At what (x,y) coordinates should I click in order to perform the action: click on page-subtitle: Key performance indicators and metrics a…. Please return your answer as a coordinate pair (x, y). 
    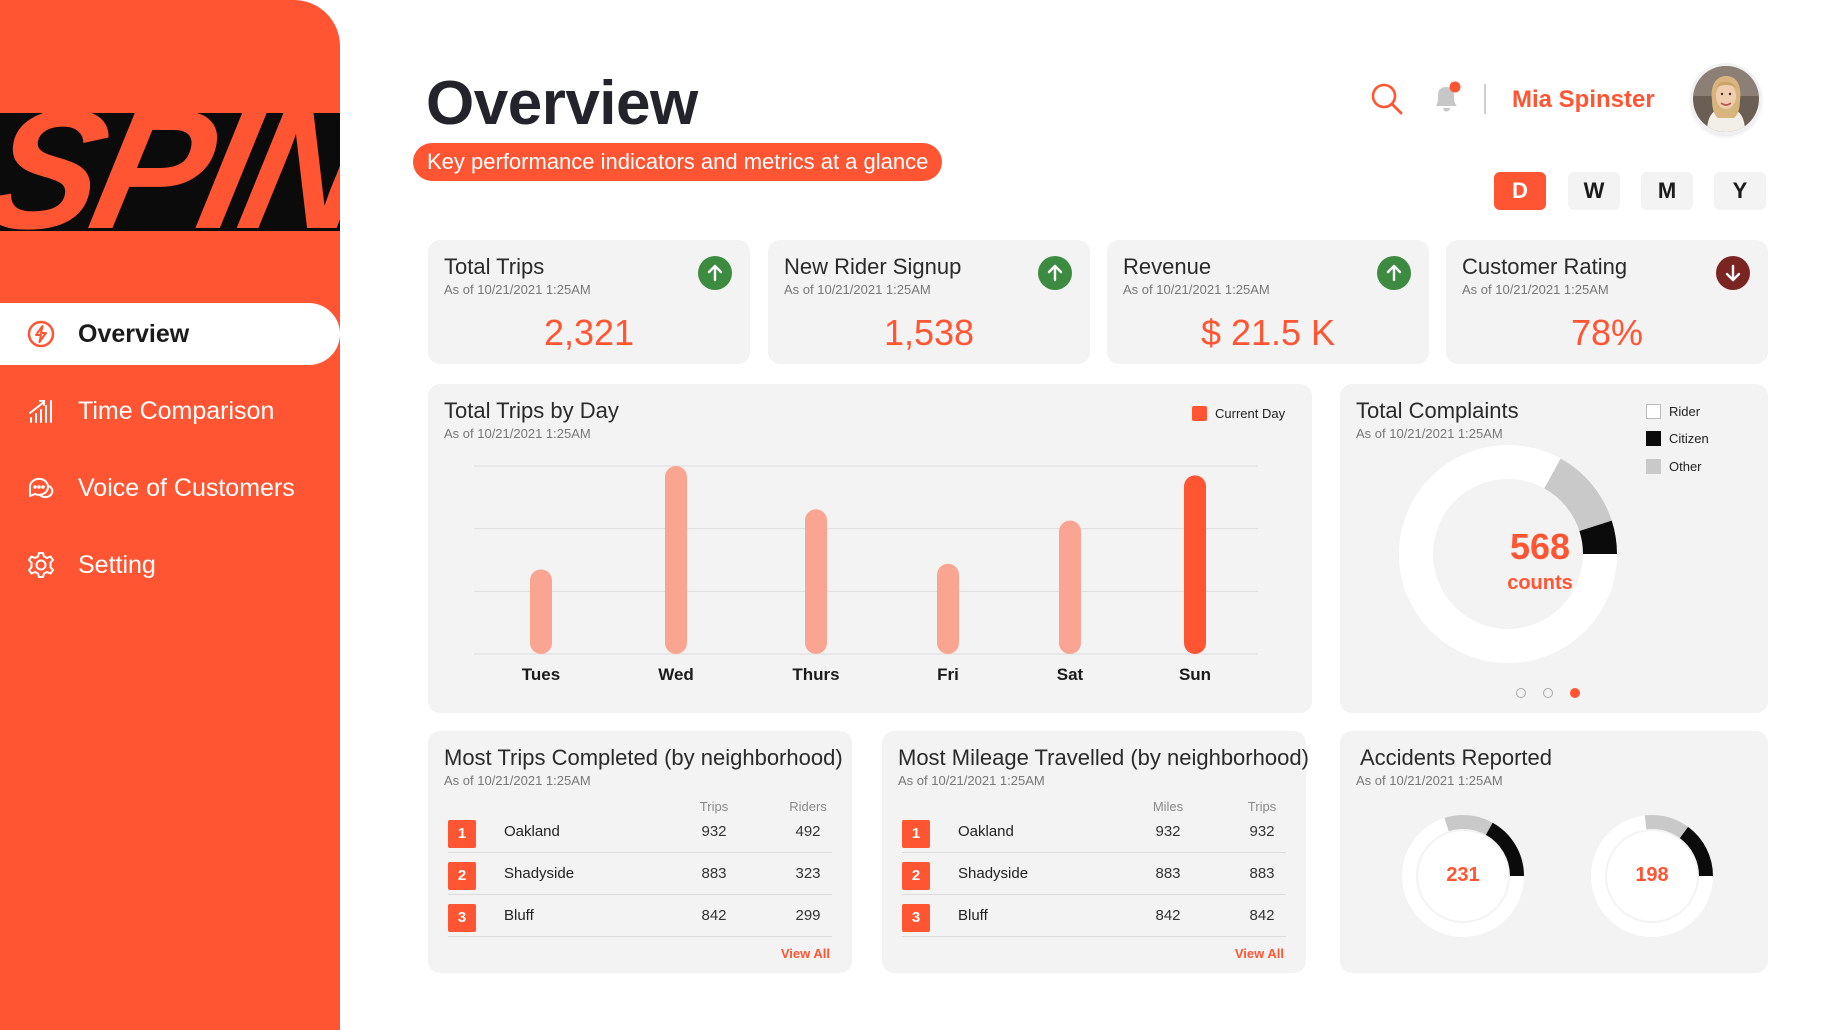
    Looking at the image, I should click on (678, 162).